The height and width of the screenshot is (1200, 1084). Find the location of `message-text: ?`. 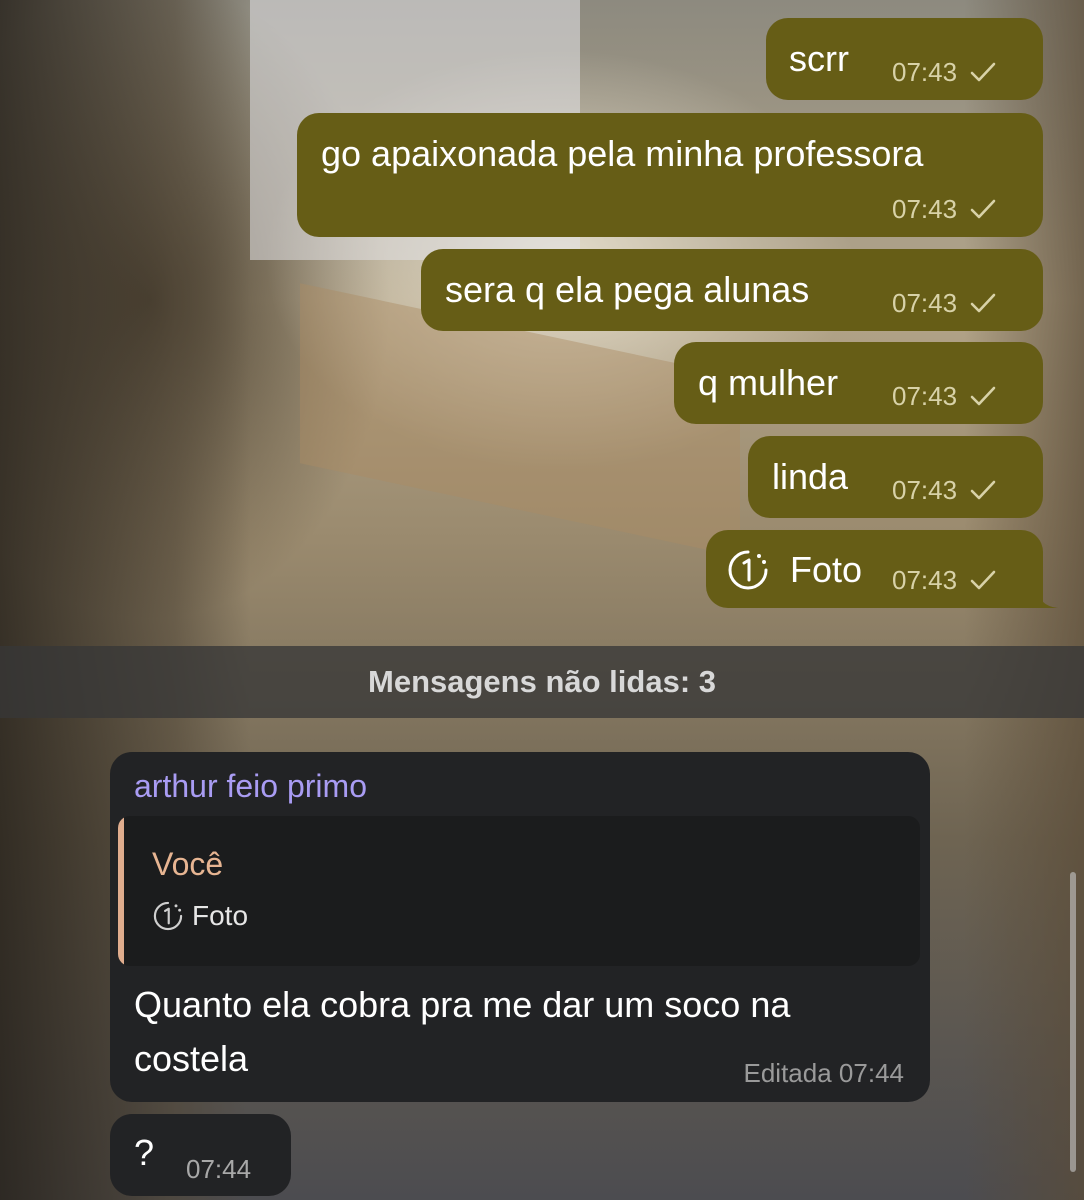

message-text: ? is located at coordinates (144, 1152).